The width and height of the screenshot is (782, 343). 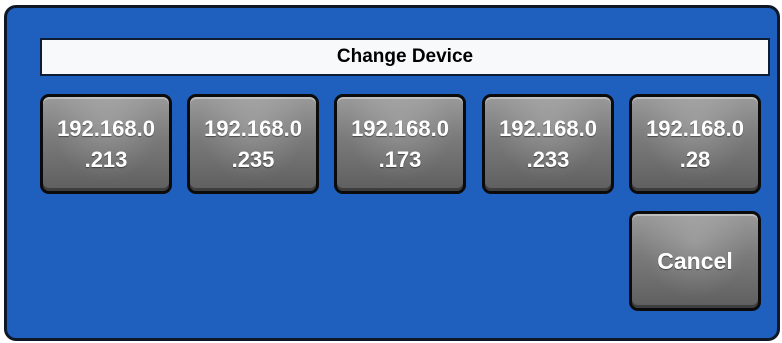 I want to click on device-ip-suffix: .233, so click(x=548, y=159).